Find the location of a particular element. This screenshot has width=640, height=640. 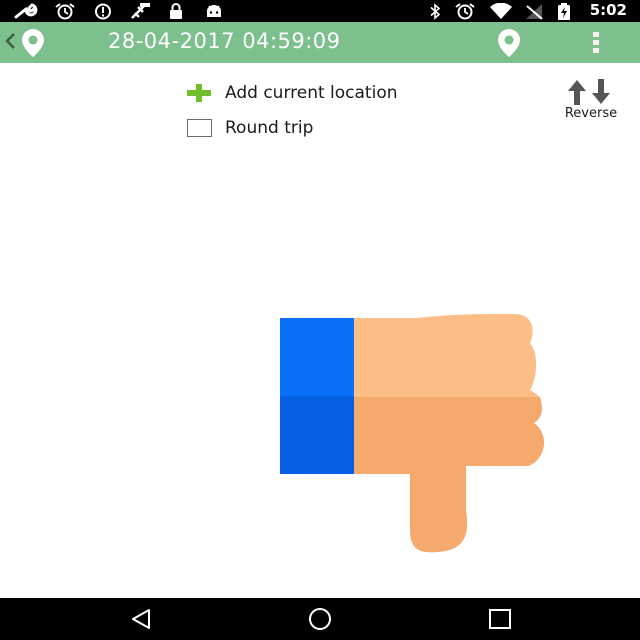

navigation-bar is located at coordinates (320, 619).